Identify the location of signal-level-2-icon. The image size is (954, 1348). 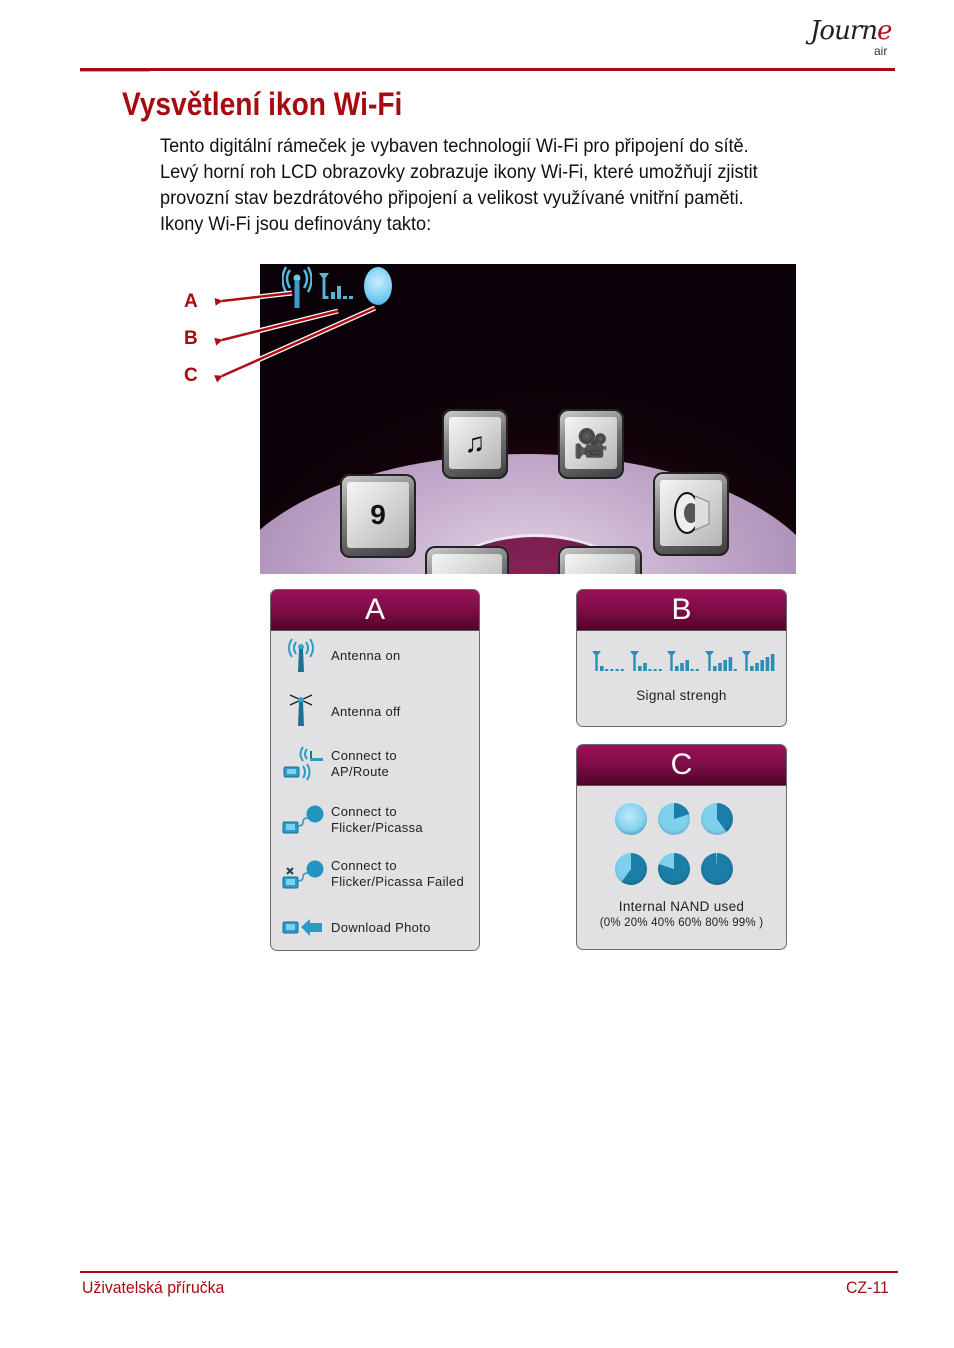
(645, 661).